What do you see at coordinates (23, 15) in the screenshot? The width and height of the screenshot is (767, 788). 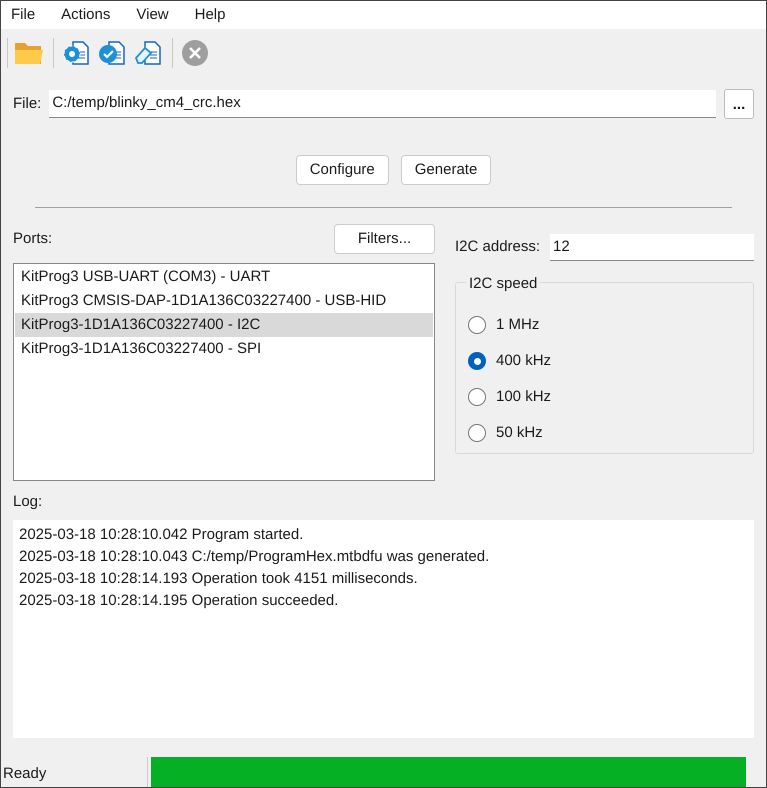 I see `menu-item: File` at bounding box center [23, 15].